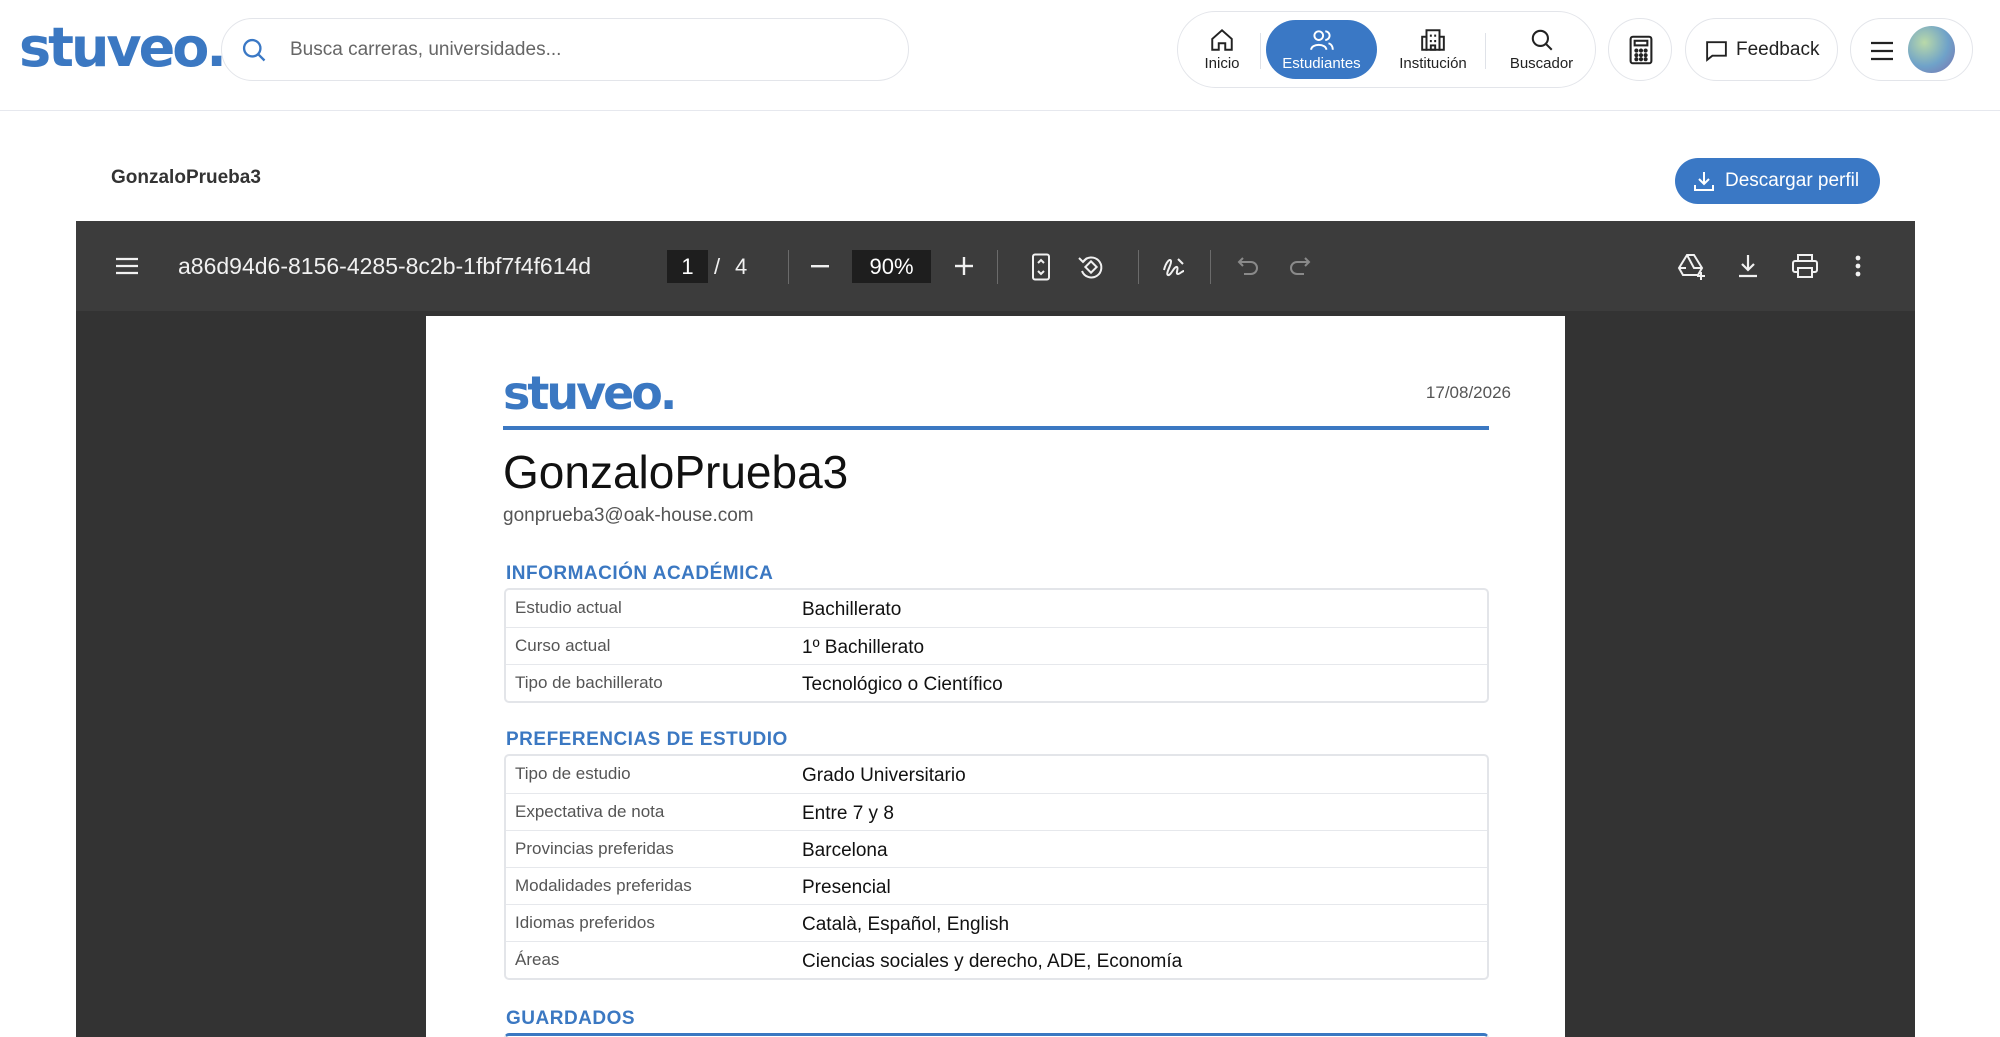 The image size is (2000, 1037). I want to click on row-value: Català, Español, English, so click(906, 924).